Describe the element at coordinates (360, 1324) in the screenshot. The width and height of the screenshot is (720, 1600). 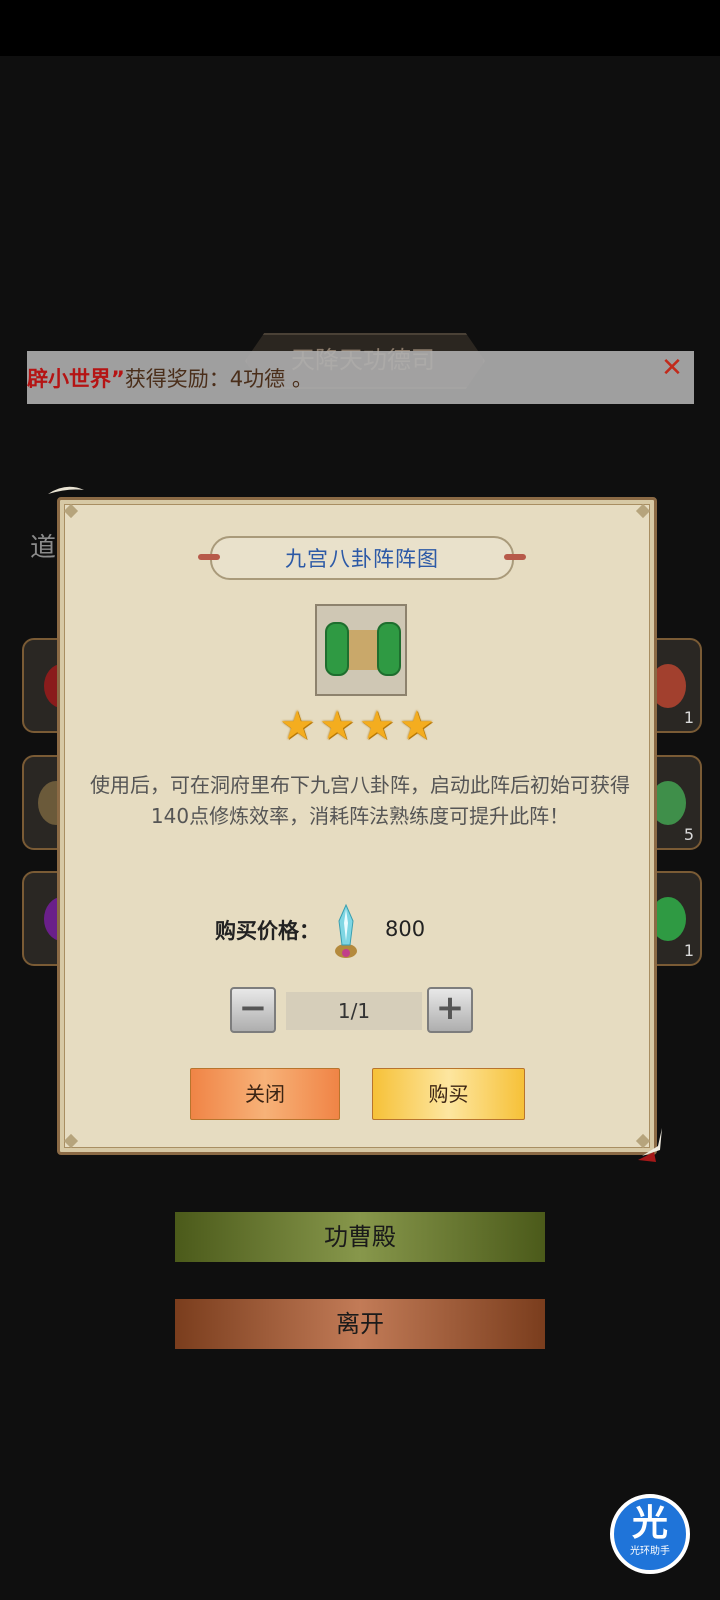
I see `leave-button: 离开` at that location.